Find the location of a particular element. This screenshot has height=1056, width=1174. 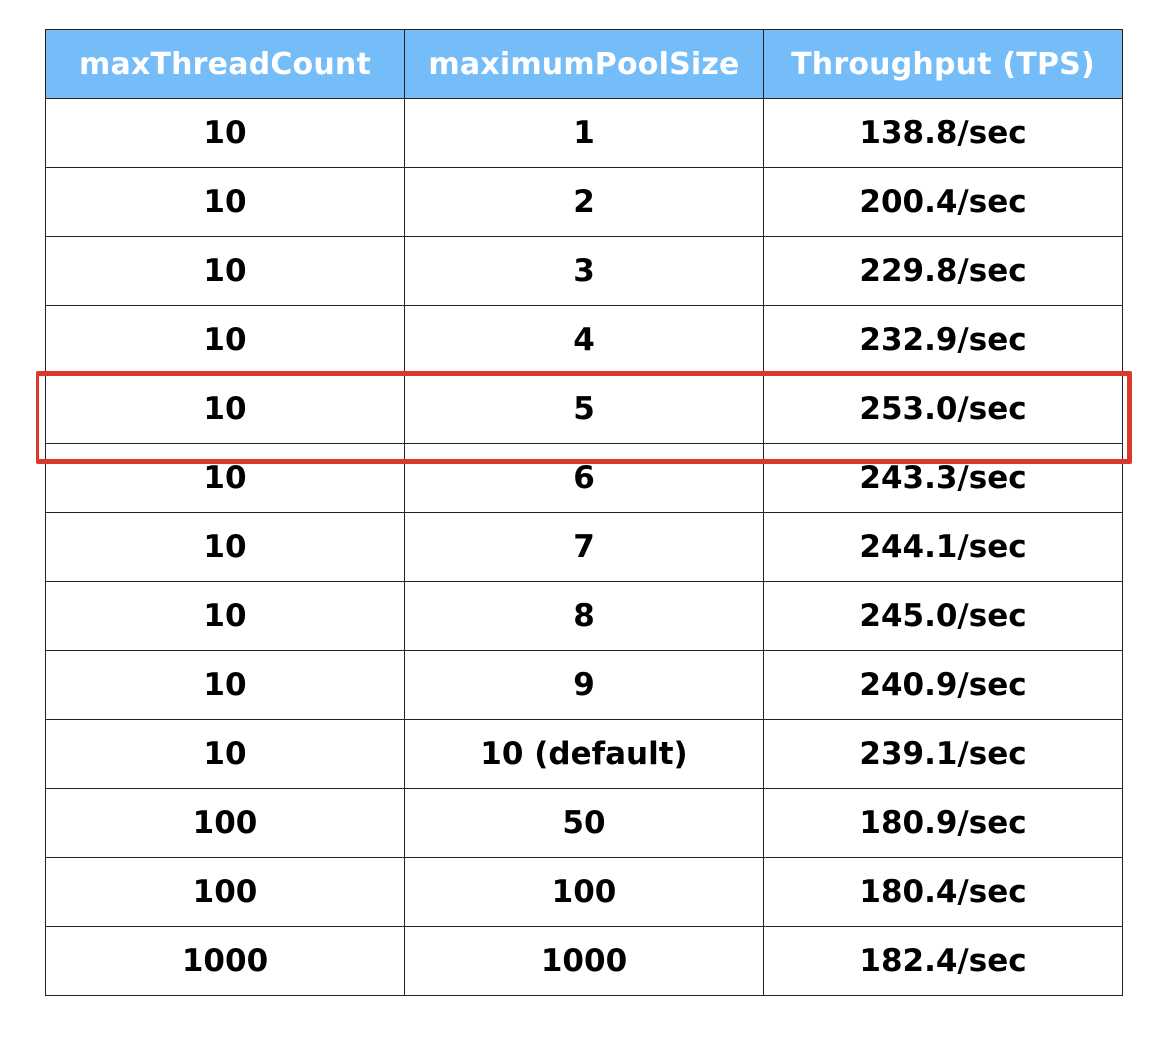

cell-throughput: 244.1/sec is located at coordinates (943, 547).